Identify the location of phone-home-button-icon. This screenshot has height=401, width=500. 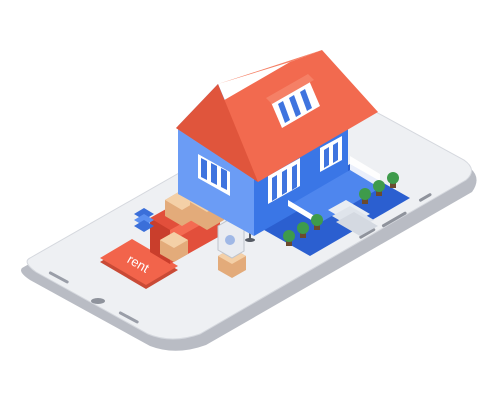
(98, 301).